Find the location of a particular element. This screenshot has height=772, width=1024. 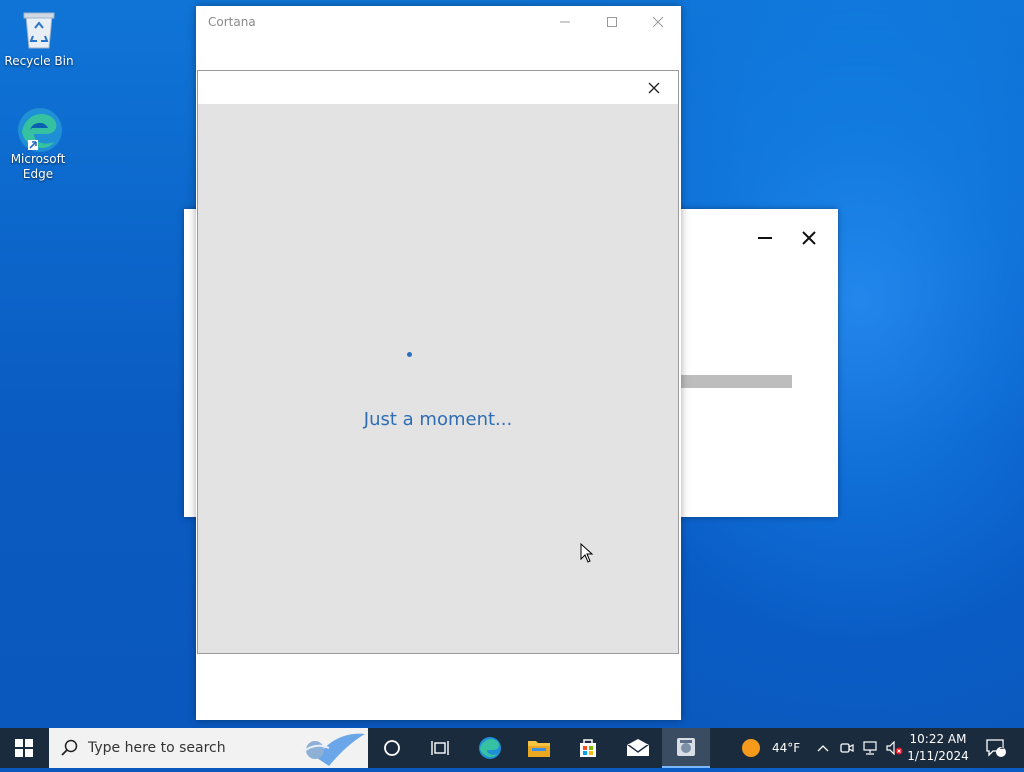

windows-logo-icon is located at coordinates (24, 748).